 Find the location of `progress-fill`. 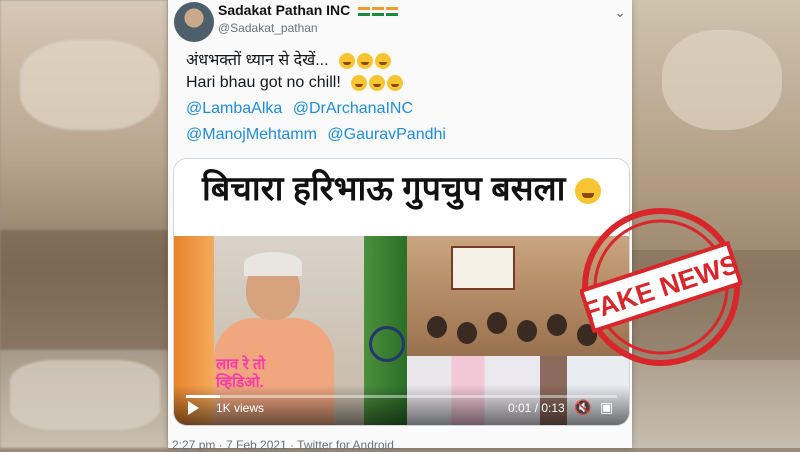

progress-fill is located at coordinates (203, 396).